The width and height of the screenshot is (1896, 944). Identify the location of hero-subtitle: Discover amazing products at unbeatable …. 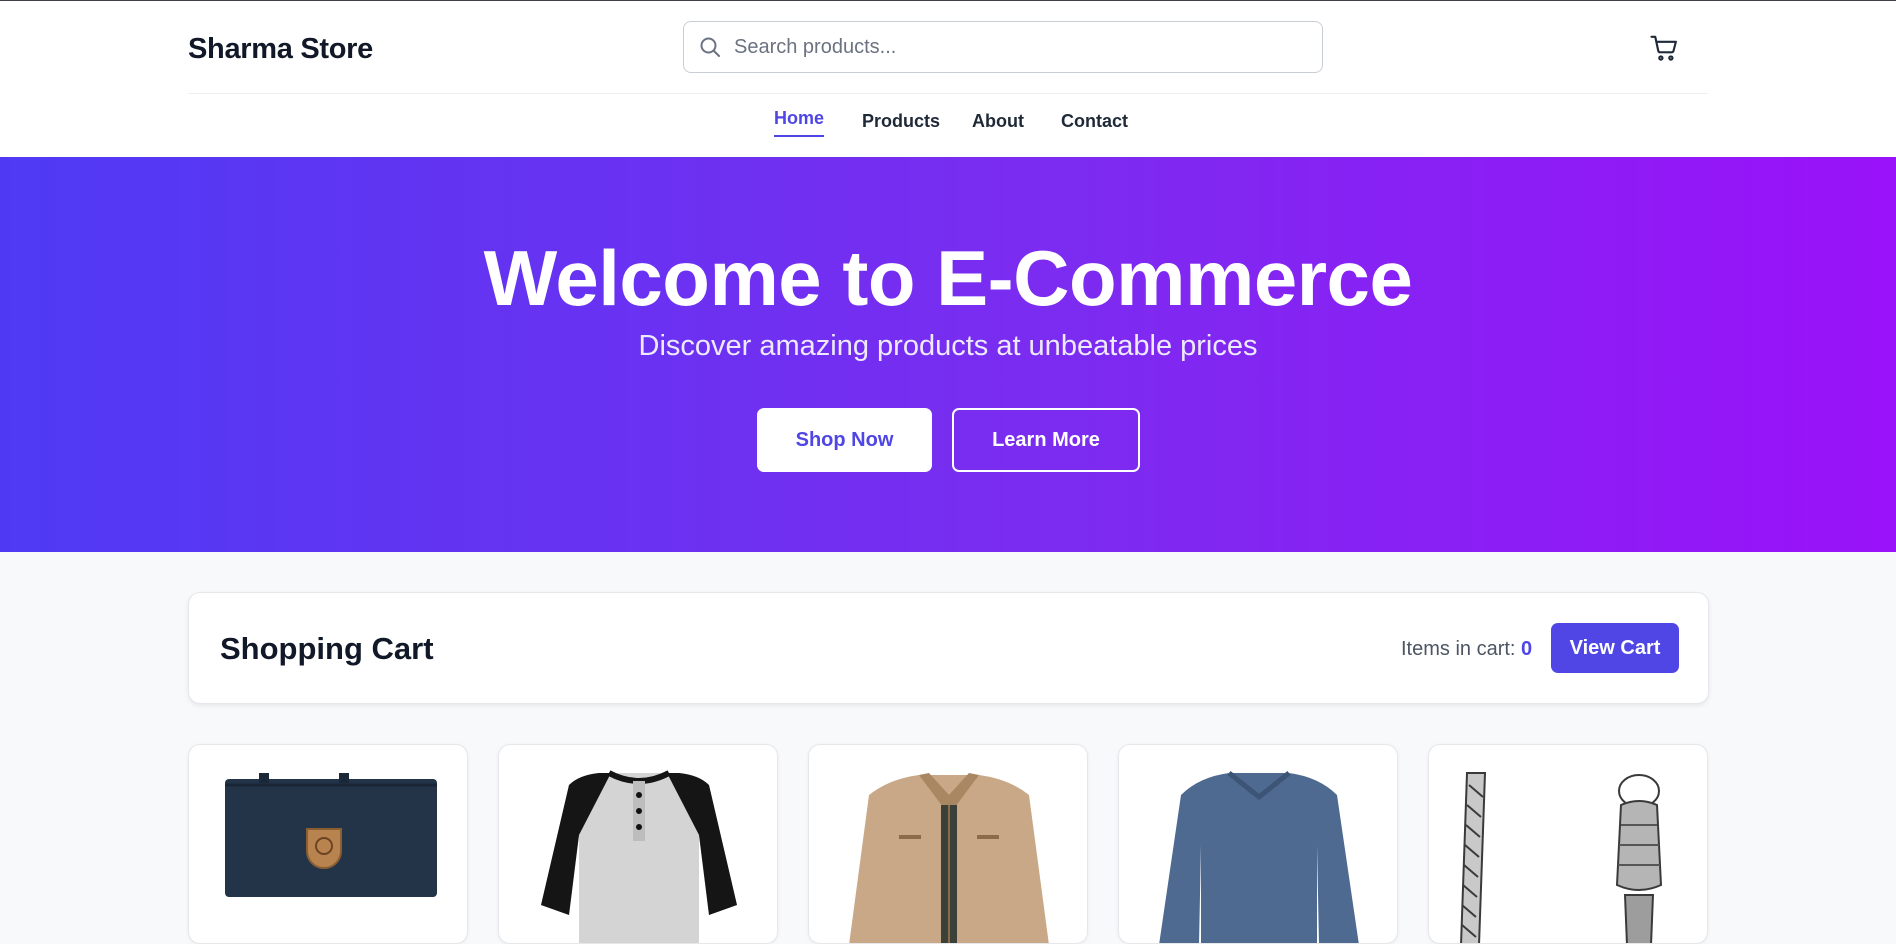
(948, 346).